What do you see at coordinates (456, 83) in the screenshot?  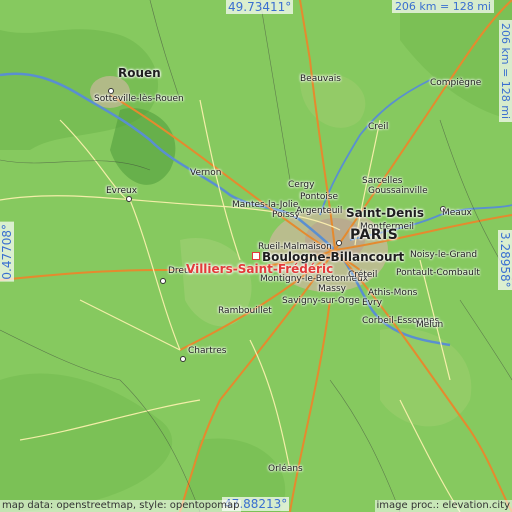 I see `place-label-compiegne: Compiègne` at bounding box center [456, 83].